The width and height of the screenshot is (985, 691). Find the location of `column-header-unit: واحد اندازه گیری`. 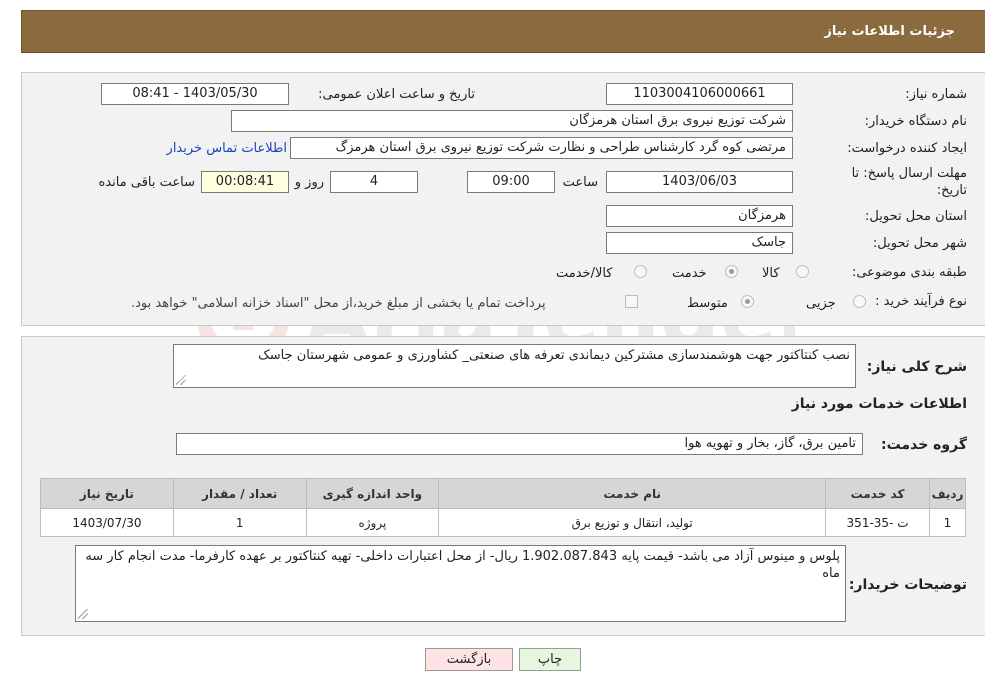

column-header-unit: واحد اندازه گیری is located at coordinates (372, 493).